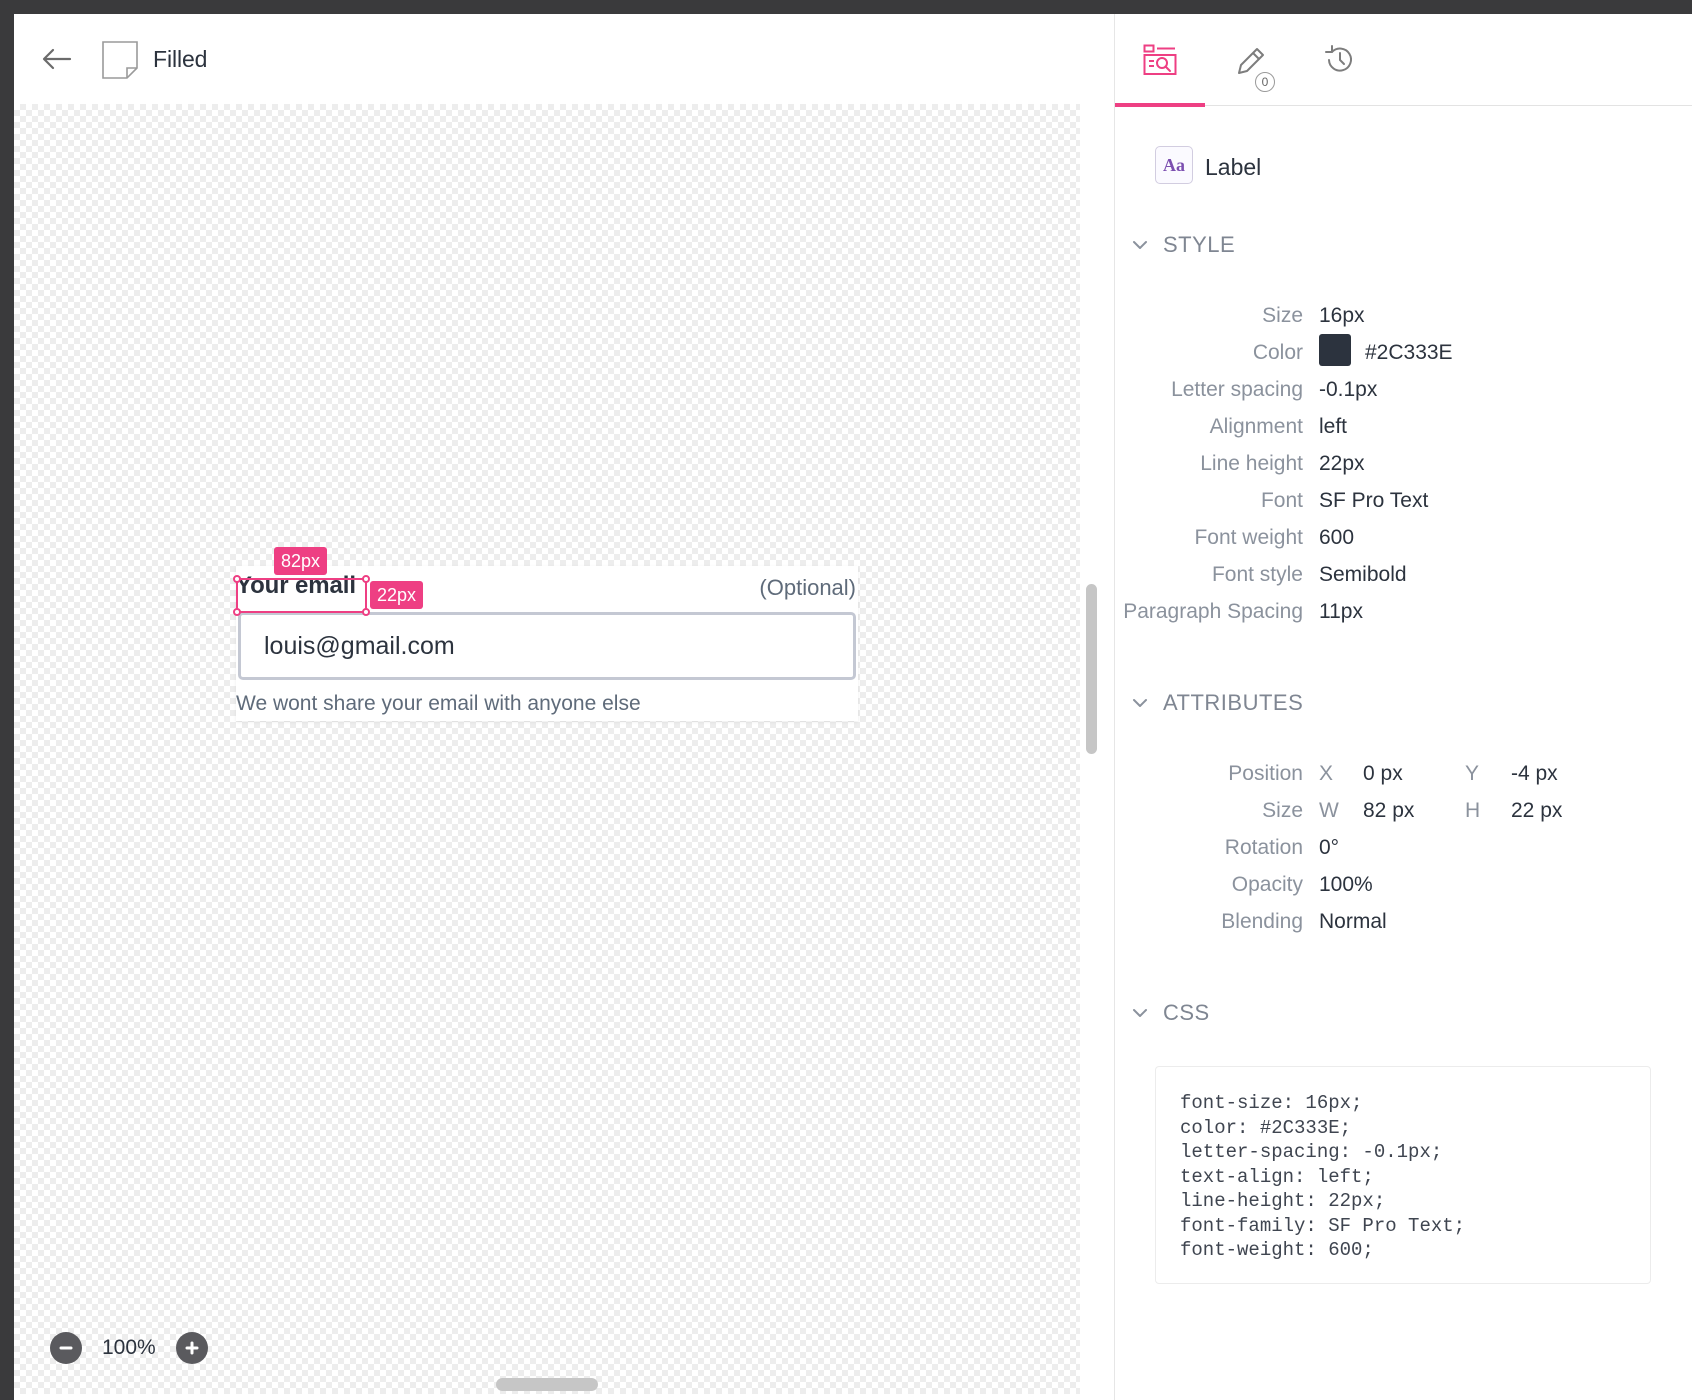  What do you see at coordinates (1091, 669) in the screenshot?
I see `vertical-scrollbar` at bounding box center [1091, 669].